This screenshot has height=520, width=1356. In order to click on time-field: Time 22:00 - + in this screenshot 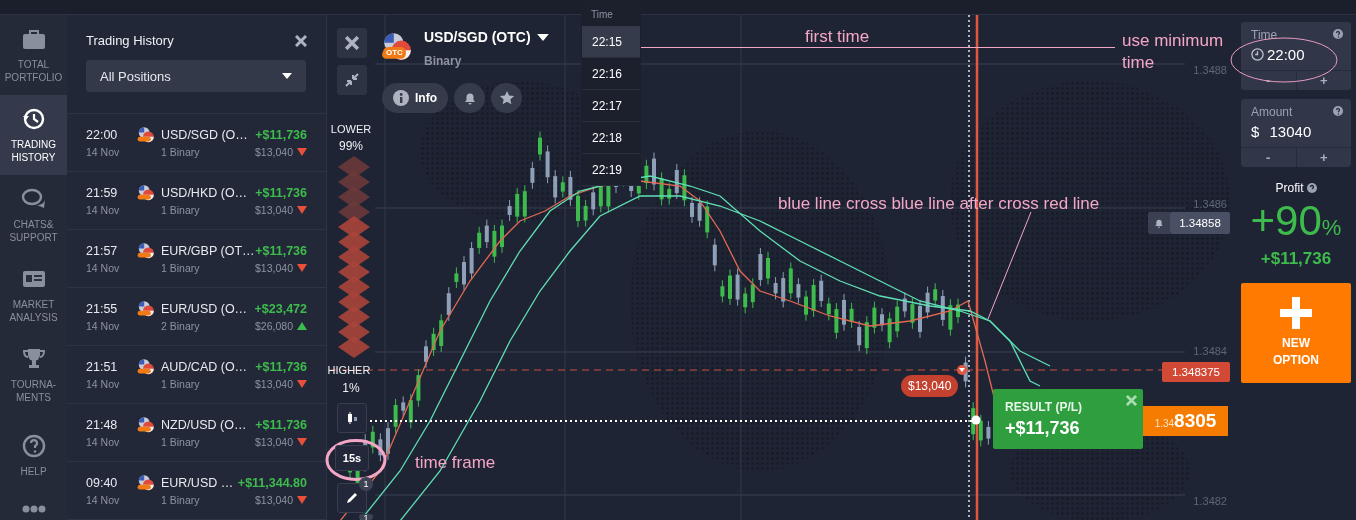, I will do `click(1296, 56)`.